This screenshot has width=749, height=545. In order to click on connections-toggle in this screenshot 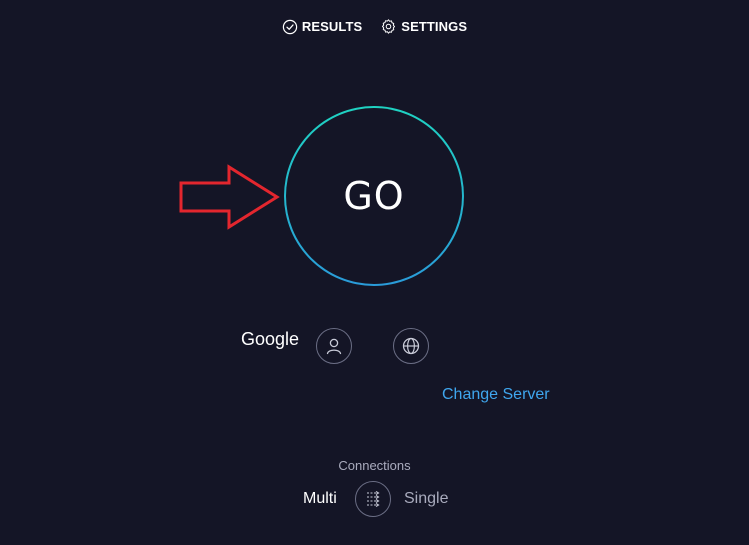, I will do `click(373, 499)`.